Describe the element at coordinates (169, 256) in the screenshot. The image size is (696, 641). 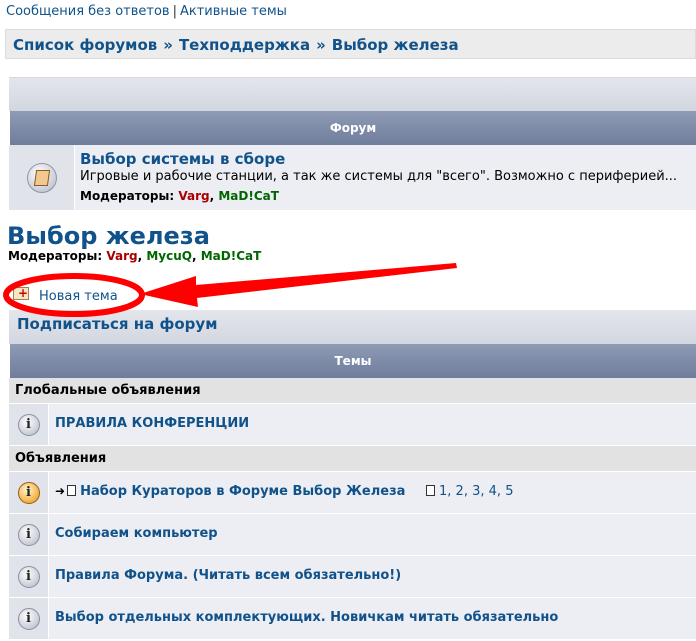
I see `moderator-link: MycuQ` at that location.